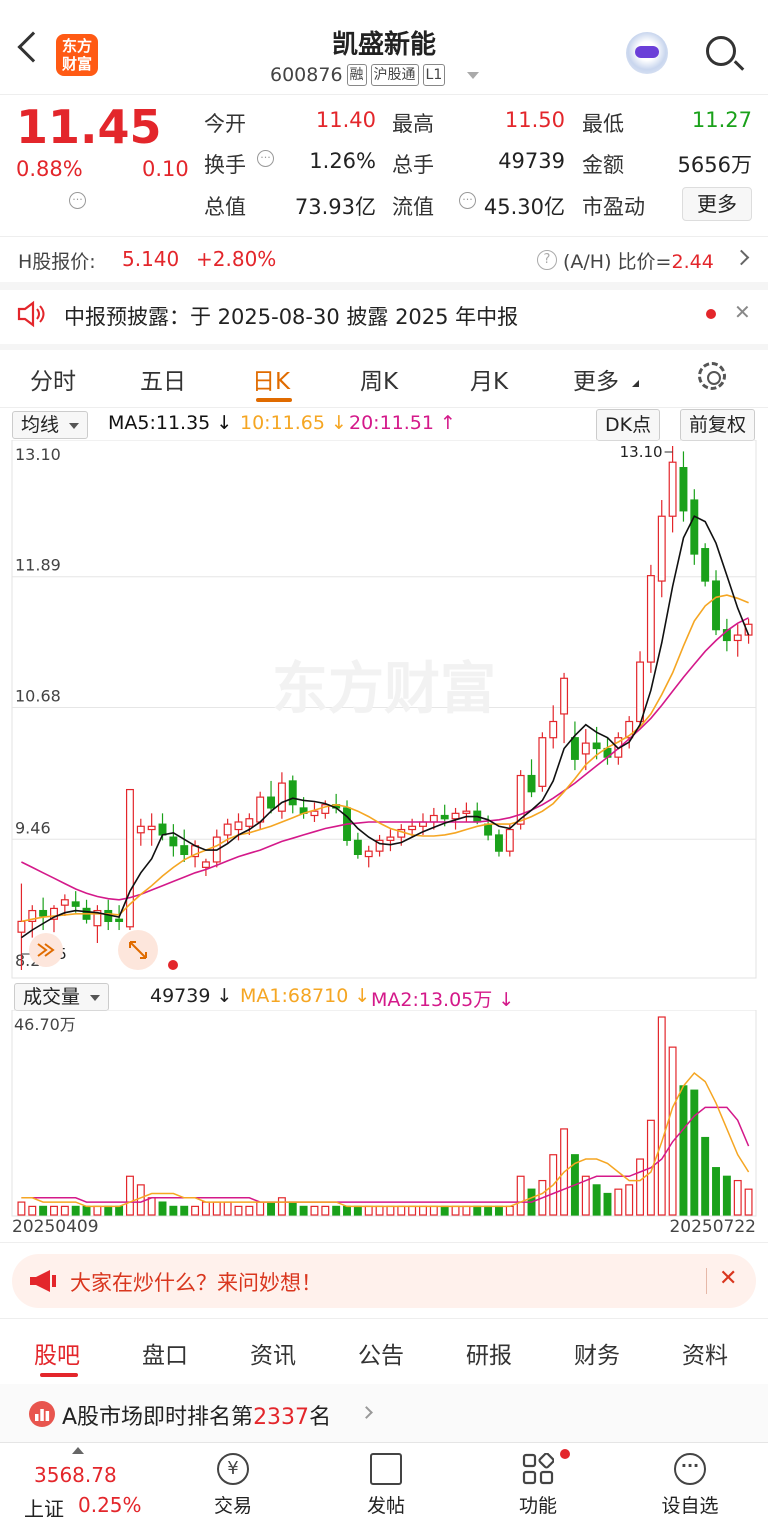 The height and width of the screenshot is (1539, 768). What do you see at coordinates (638, 260) in the screenshot?
I see `ah-ratio: (A/H) 比价=2.44` at bounding box center [638, 260].